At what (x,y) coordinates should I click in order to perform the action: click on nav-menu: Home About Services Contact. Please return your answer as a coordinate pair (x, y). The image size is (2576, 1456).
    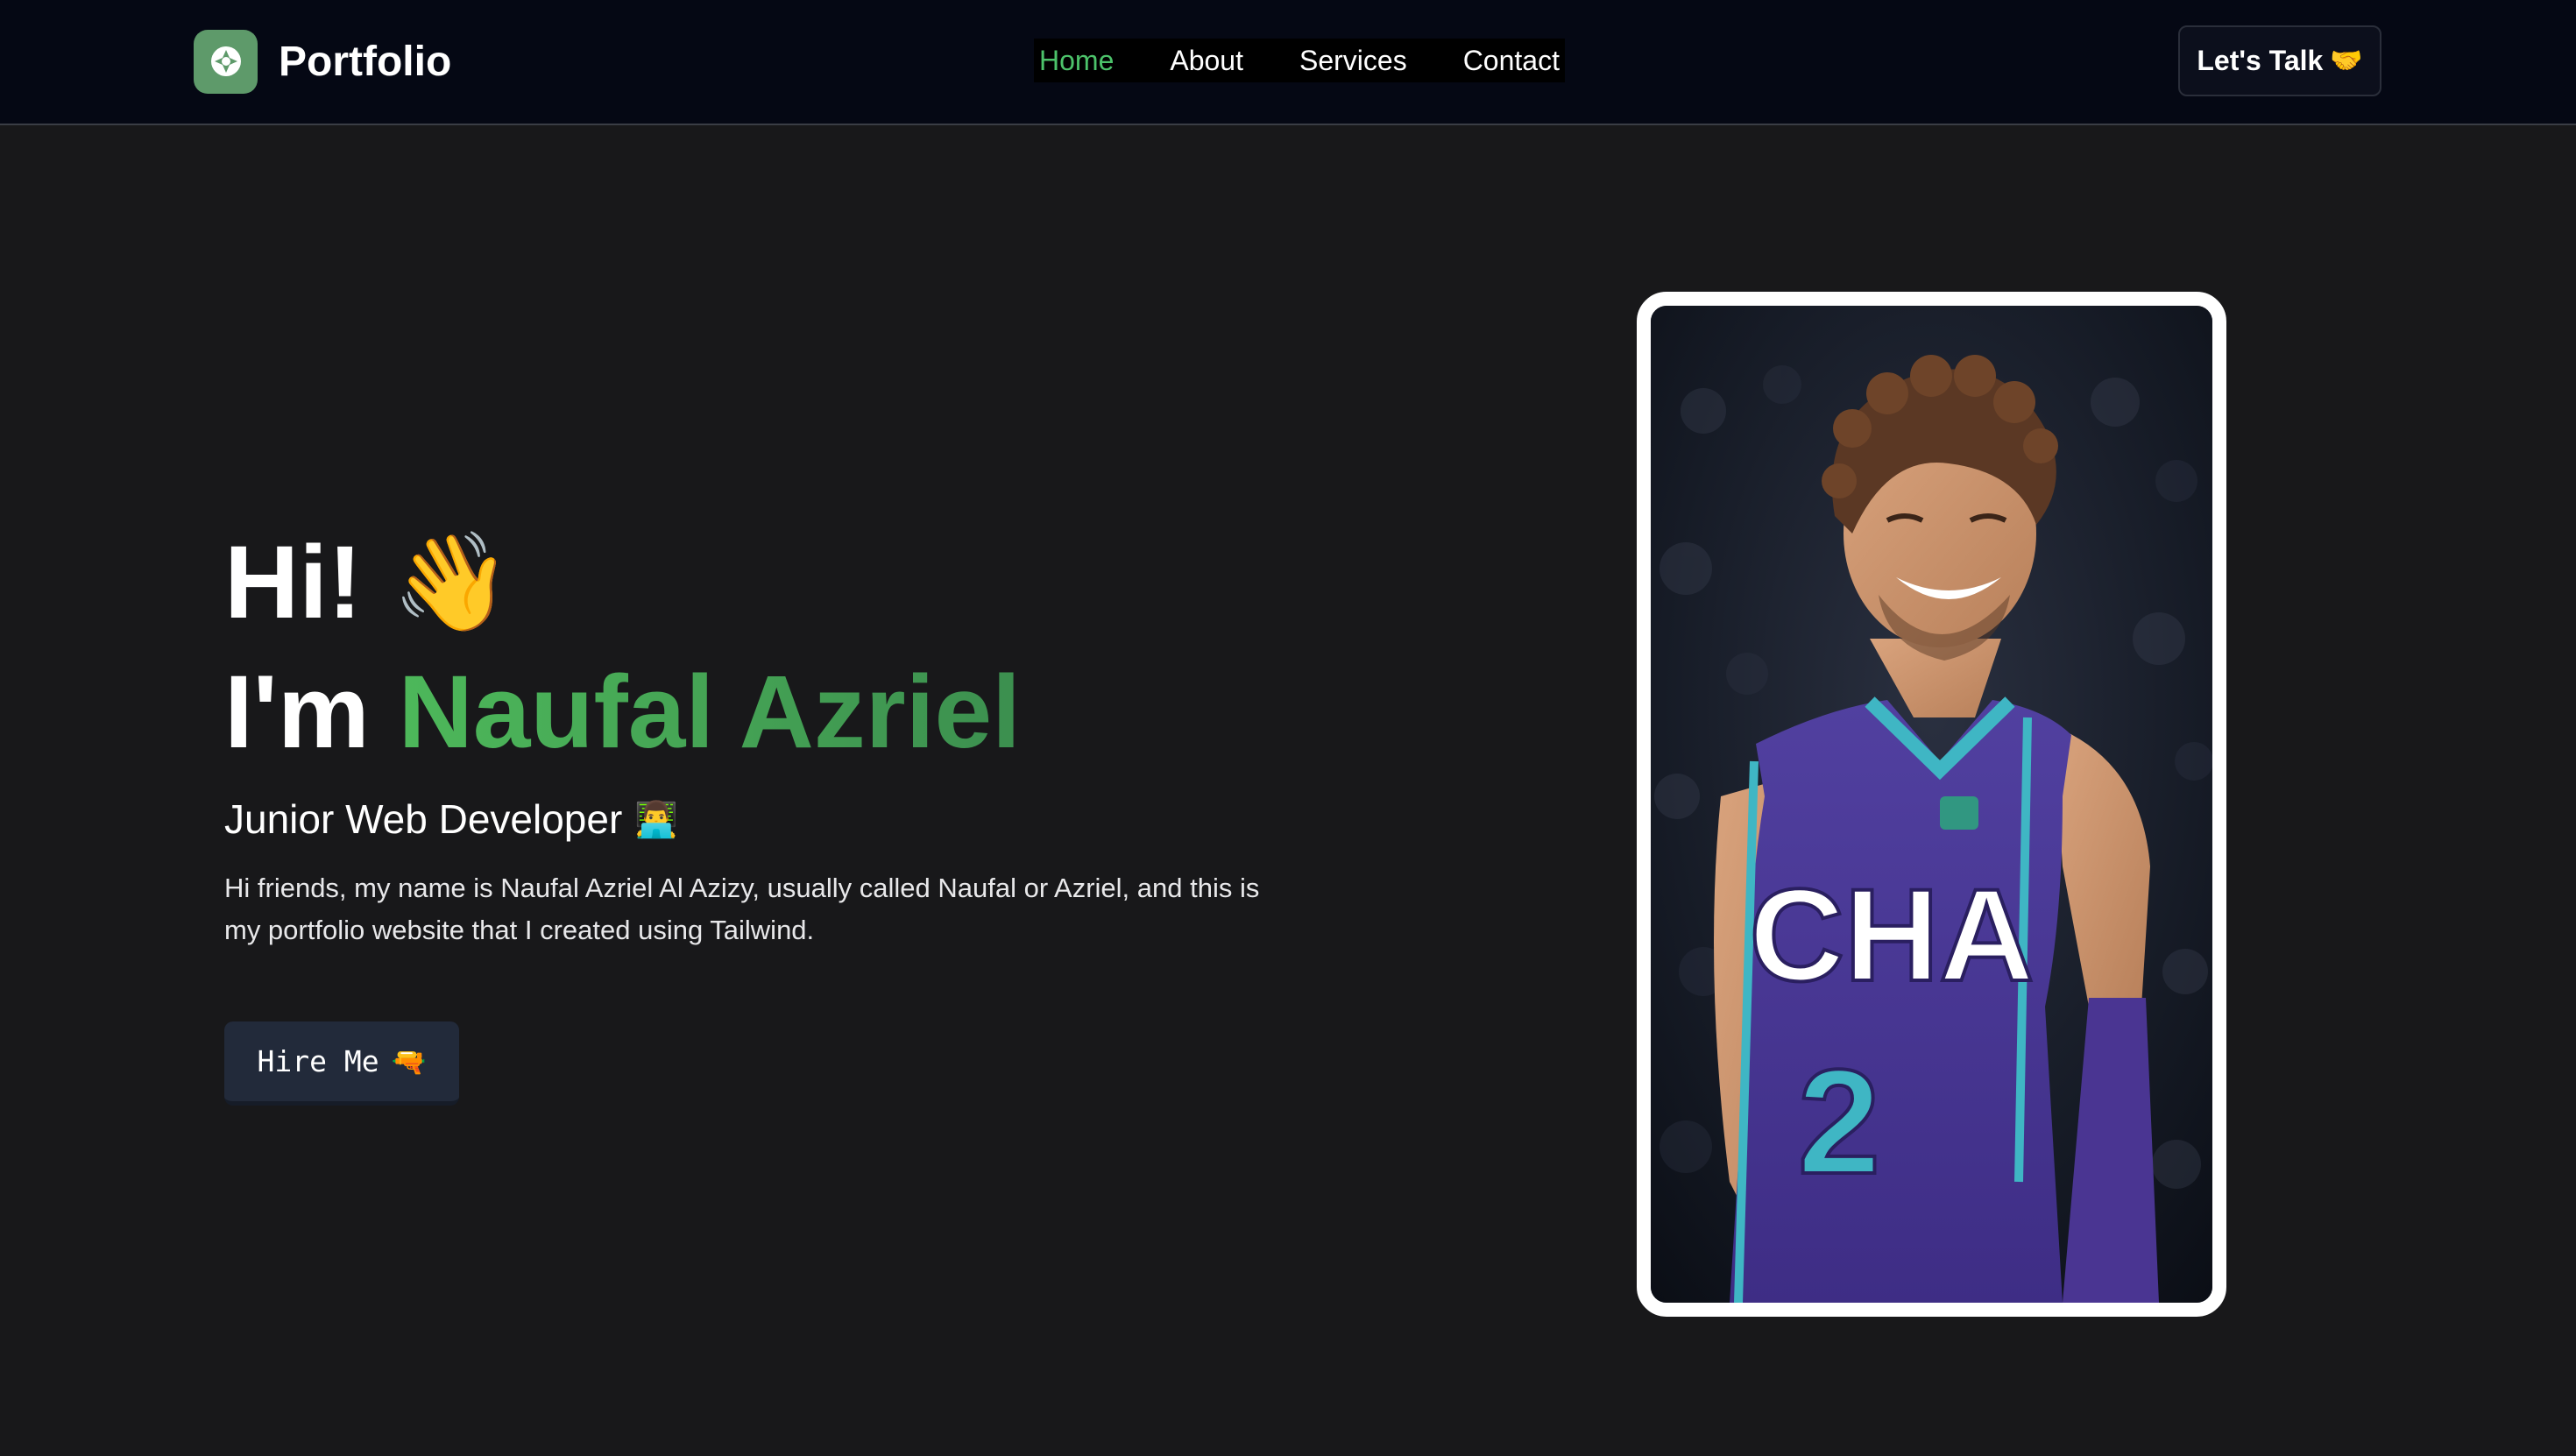
    Looking at the image, I should click on (1299, 60).